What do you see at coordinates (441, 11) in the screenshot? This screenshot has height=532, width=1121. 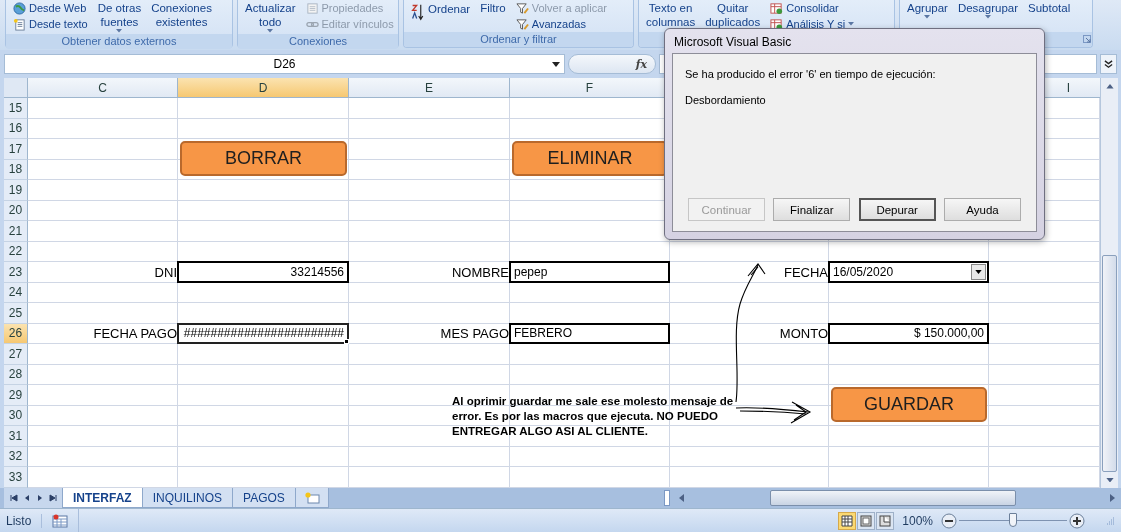 I see `ribbon-button: Ordenar` at bounding box center [441, 11].